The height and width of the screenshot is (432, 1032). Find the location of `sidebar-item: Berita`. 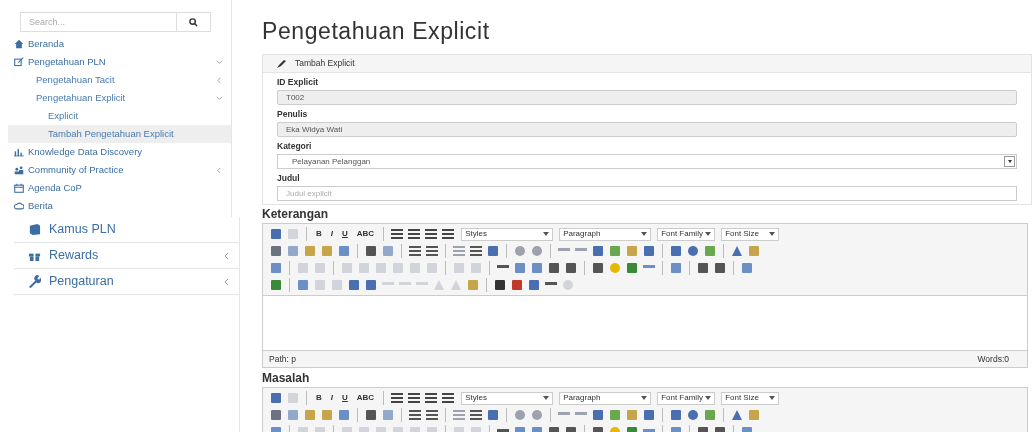

sidebar-item: Berita is located at coordinates (119, 206).